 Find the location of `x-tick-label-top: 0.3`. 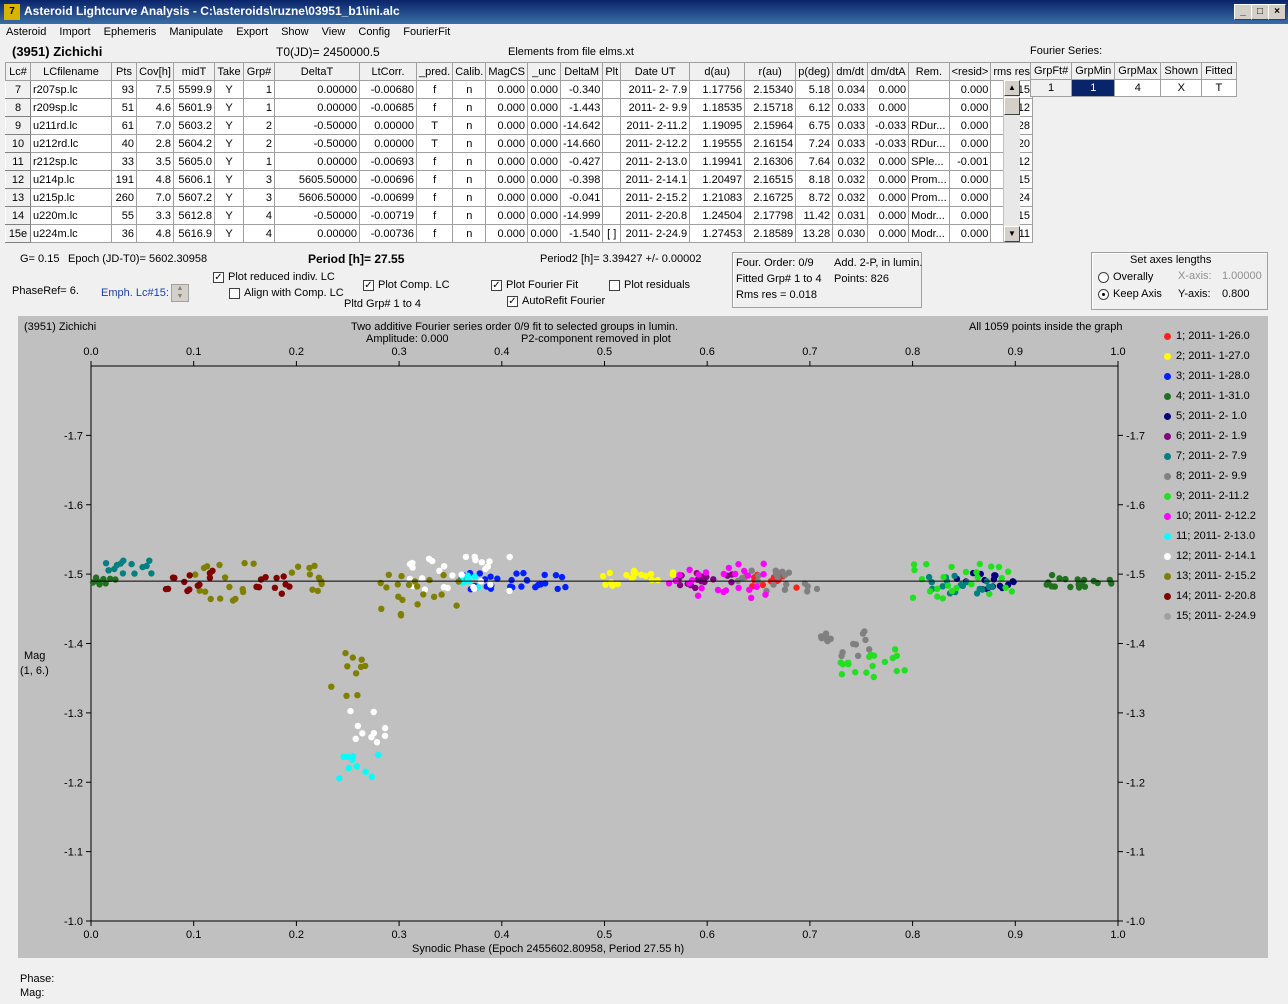

x-tick-label-top: 0.3 is located at coordinates (398, 352).